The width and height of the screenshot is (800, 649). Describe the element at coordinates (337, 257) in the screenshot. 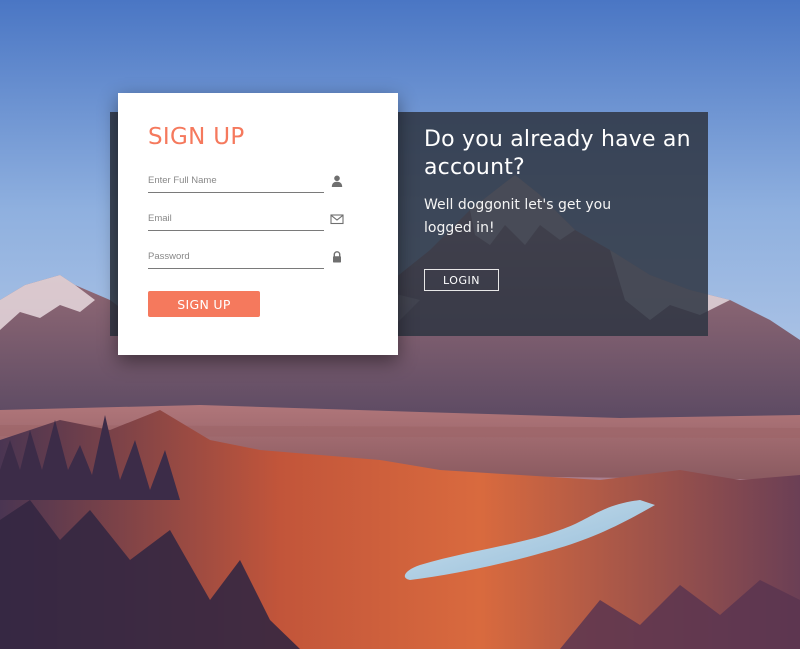

I see `lock-icon` at that location.